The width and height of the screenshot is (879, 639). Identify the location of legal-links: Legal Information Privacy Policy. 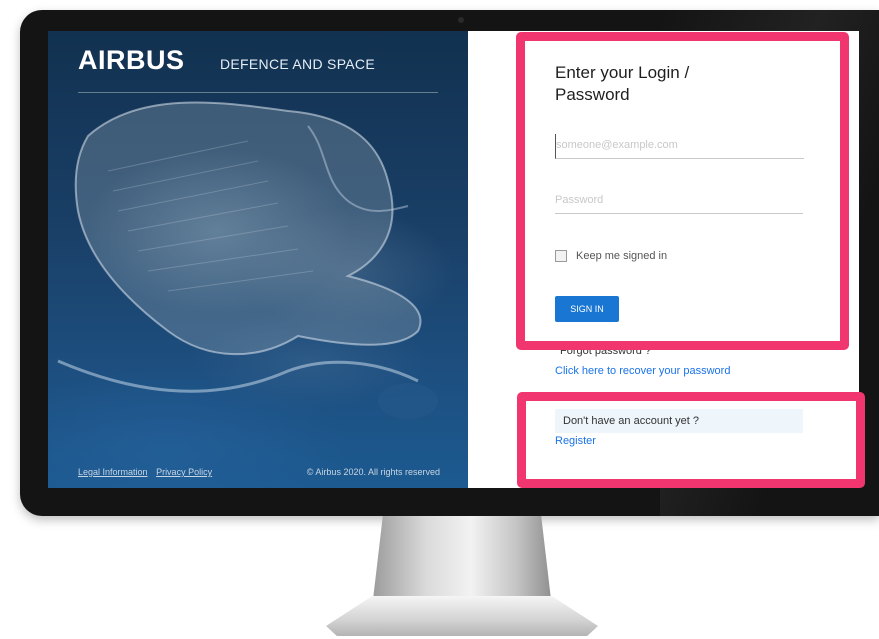
(148, 472).